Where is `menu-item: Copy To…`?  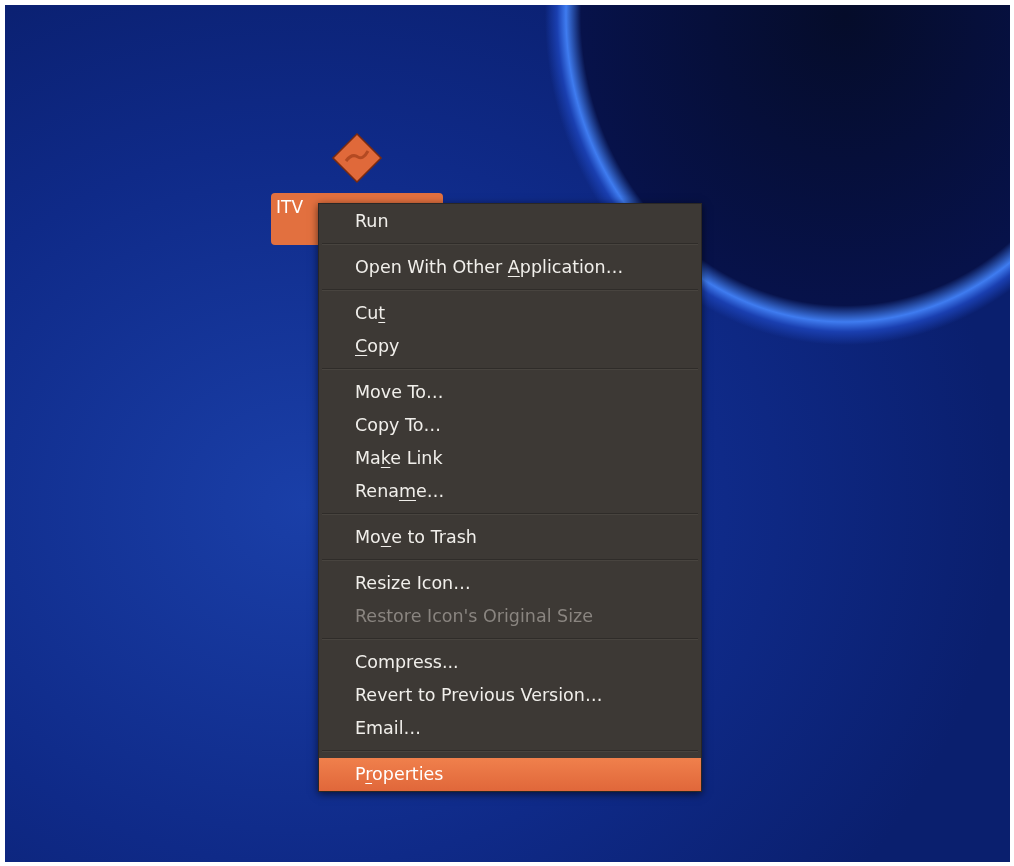 menu-item: Copy To… is located at coordinates (510, 425).